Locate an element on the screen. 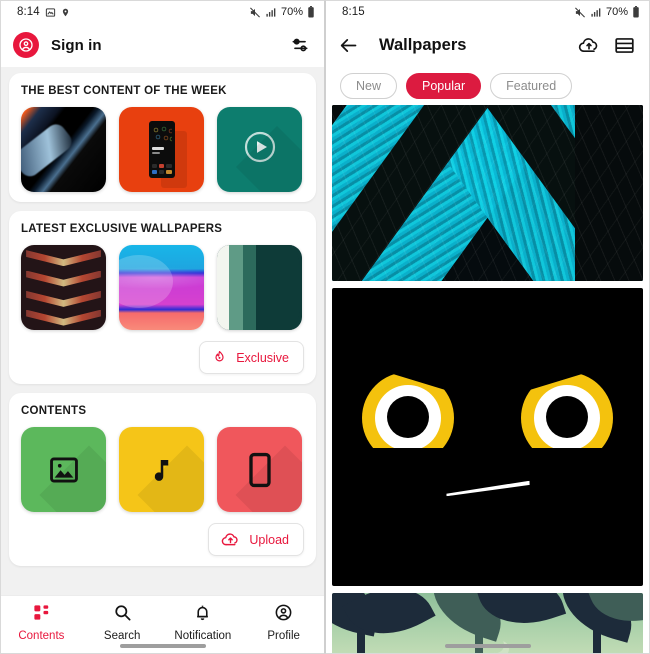  app-bar: Sign in is located at coordinates (162, 45).